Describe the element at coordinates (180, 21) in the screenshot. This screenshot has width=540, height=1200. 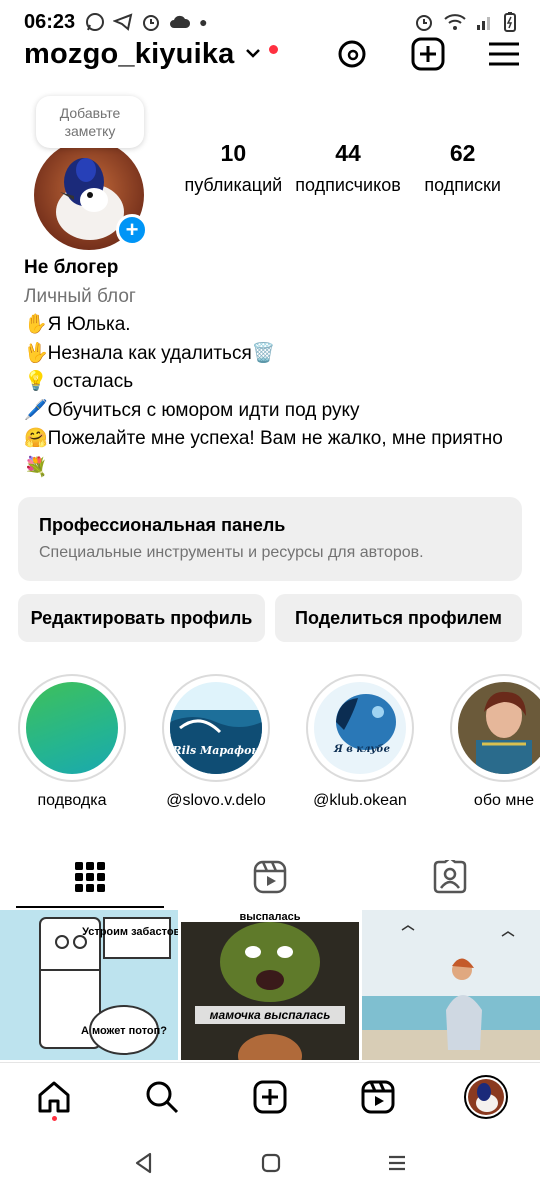
I see `cloud-icon` at that location.